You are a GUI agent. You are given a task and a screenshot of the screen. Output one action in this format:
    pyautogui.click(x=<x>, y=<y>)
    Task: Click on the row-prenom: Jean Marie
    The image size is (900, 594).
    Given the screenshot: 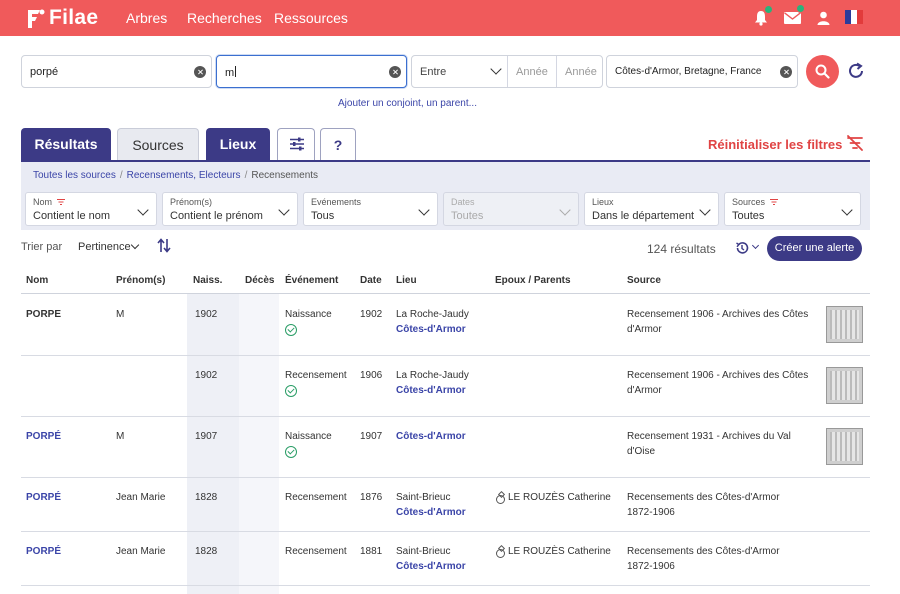 What is the action you would take?
    pyautogui.click(x=141, y=497)
    